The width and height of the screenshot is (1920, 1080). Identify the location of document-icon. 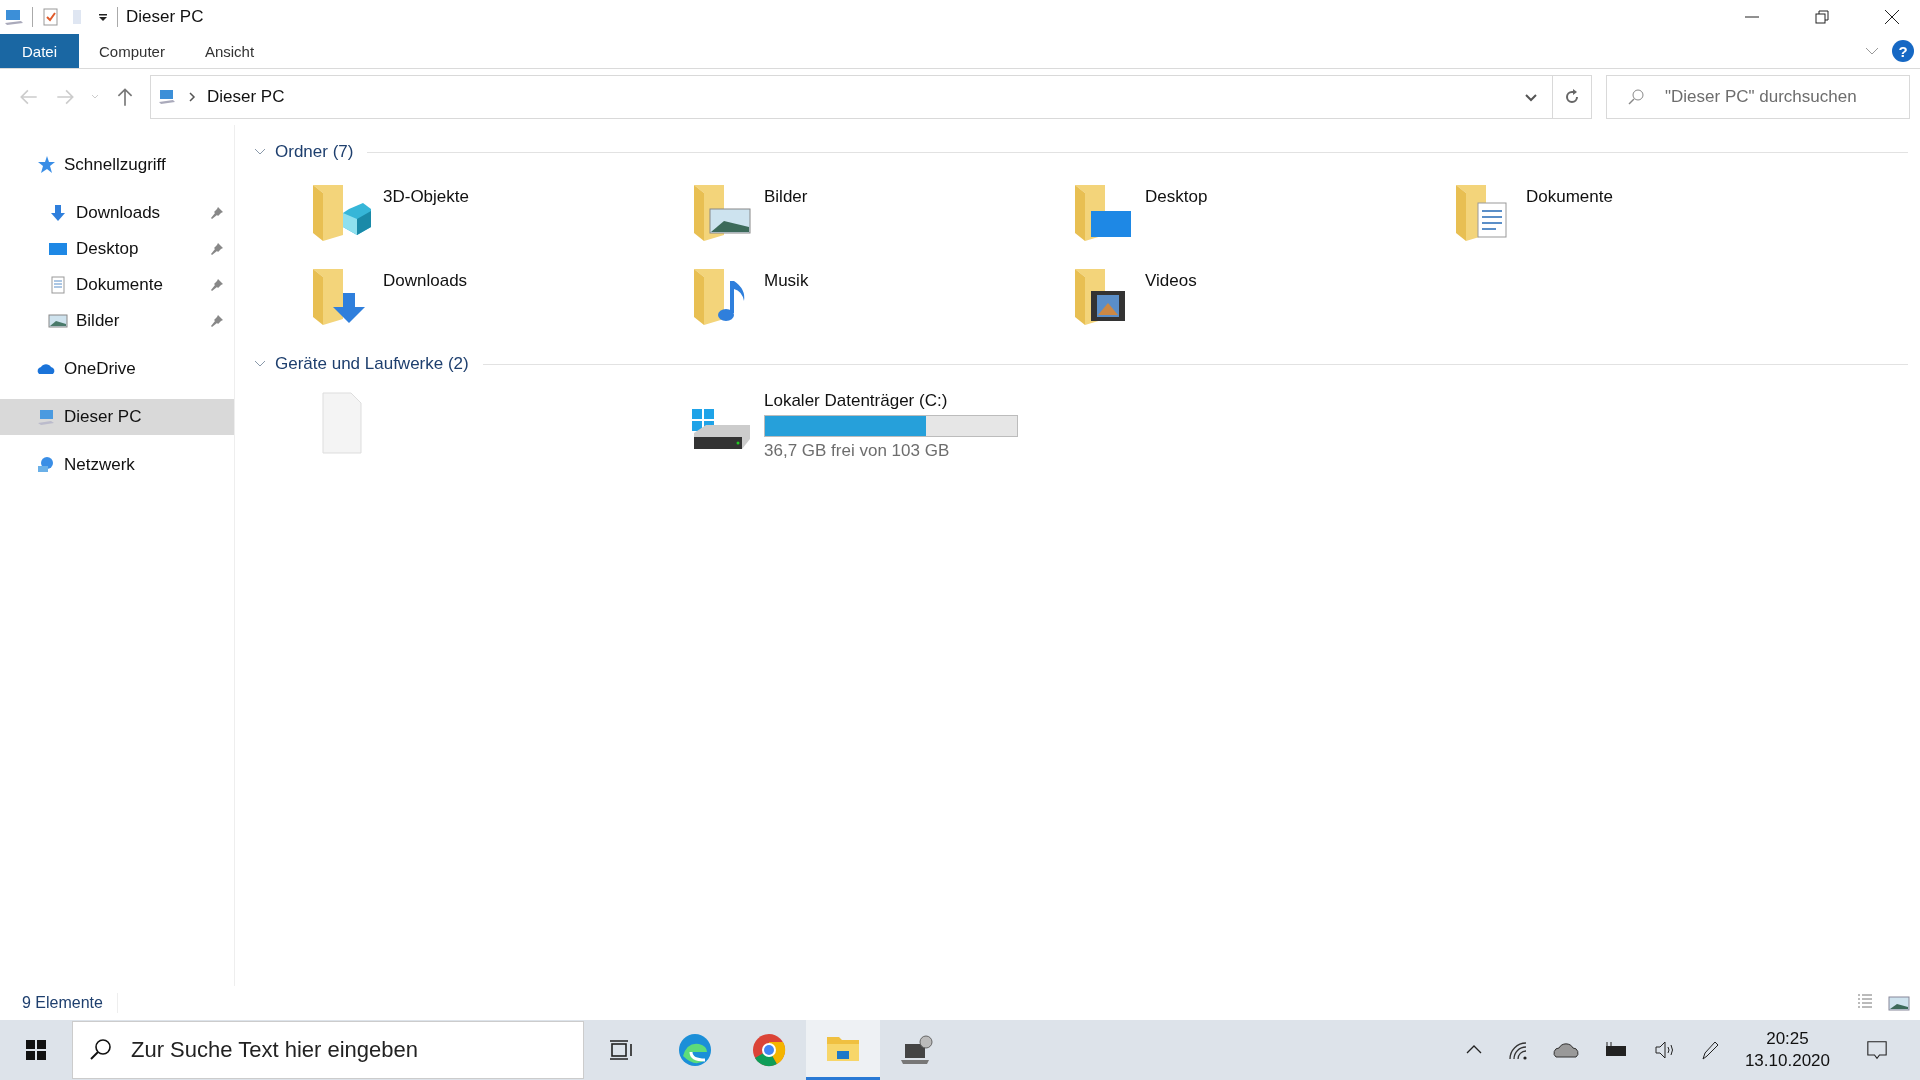
(58, 285).